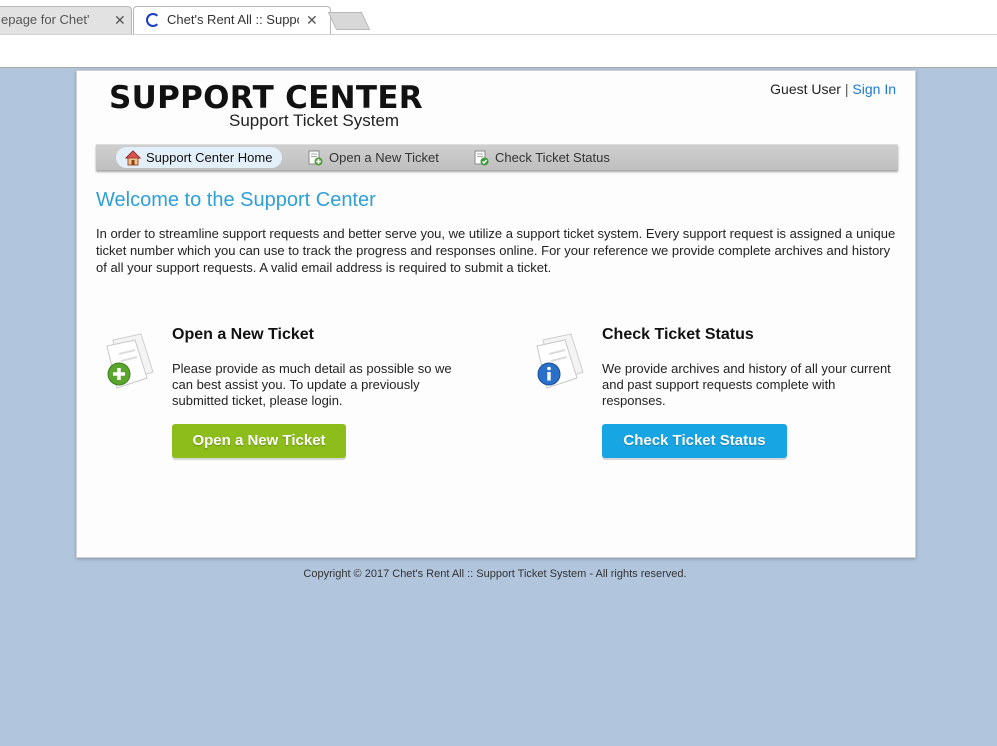  What do you see at coordinates (874, 89) in the screenshot?
I see `sign-in-link: Sign In` at bounding box center [874, 89].